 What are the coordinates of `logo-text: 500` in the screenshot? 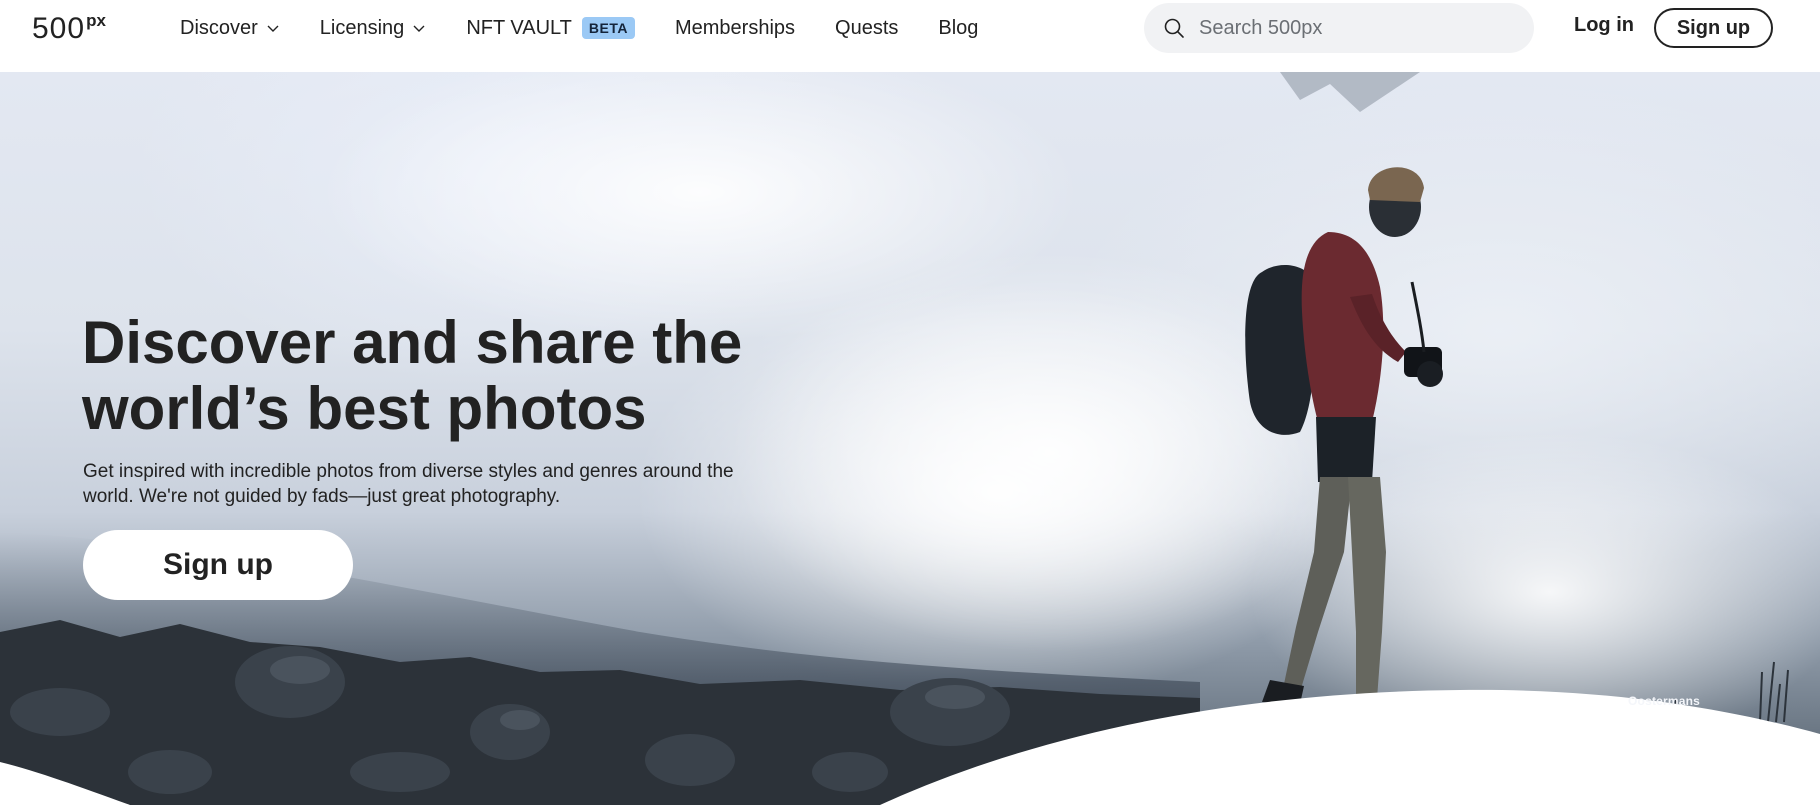 It's located at (59, 28).